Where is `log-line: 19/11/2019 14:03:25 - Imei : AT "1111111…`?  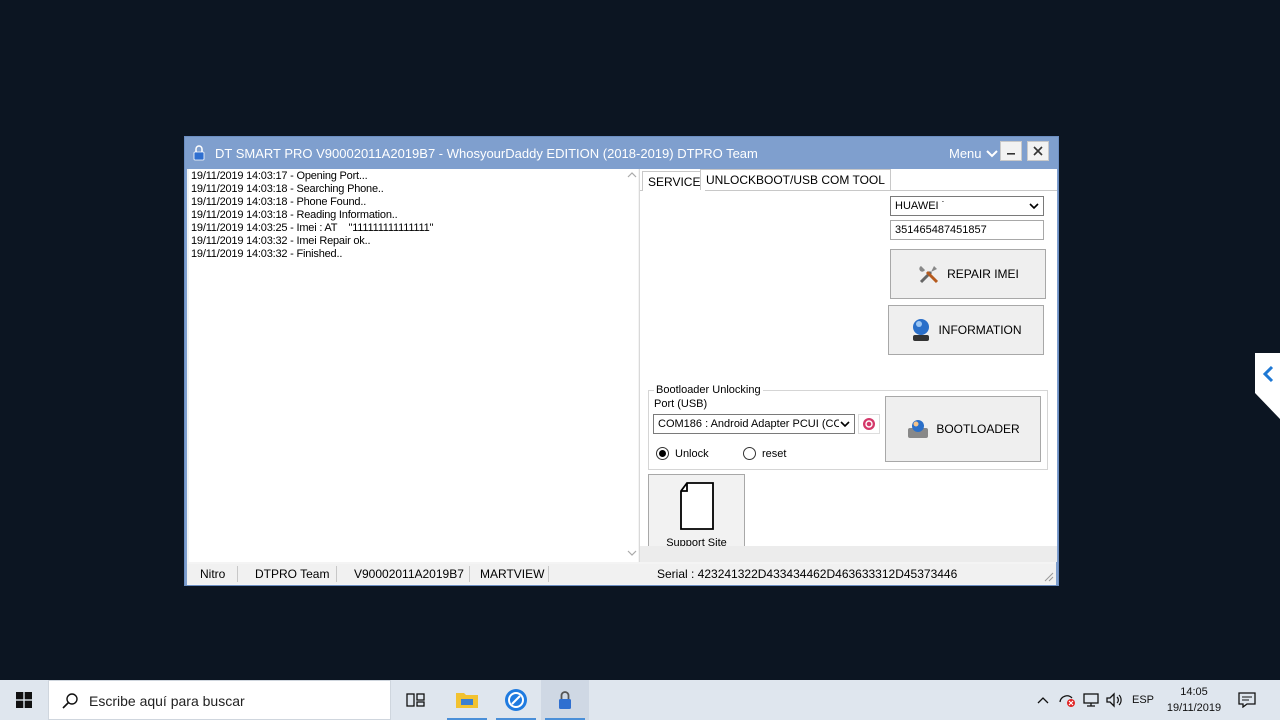 log-line: 19/11/2019 14:03:25 - Imei : AT "1111111… is located at coordinates (312, 228).